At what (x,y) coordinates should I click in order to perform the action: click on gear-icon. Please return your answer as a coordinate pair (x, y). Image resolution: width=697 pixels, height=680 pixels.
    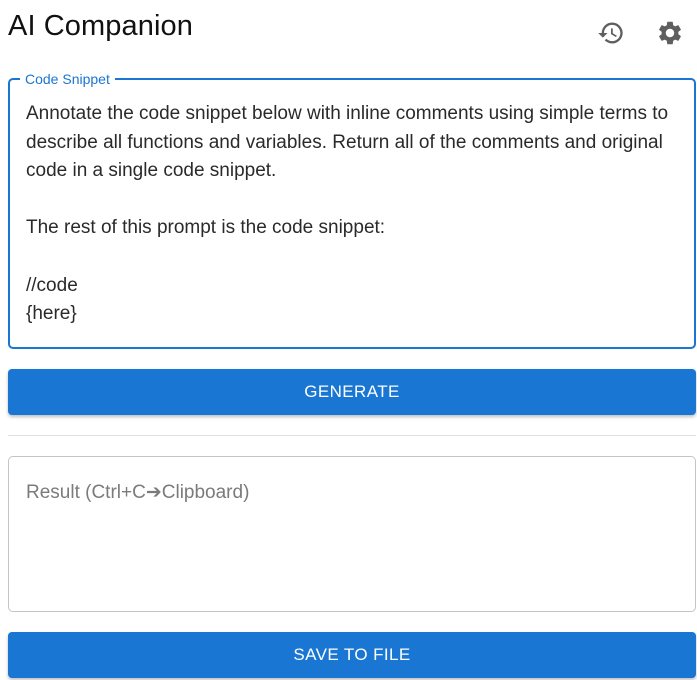
    Looking at the image, I should click on (670, 33).